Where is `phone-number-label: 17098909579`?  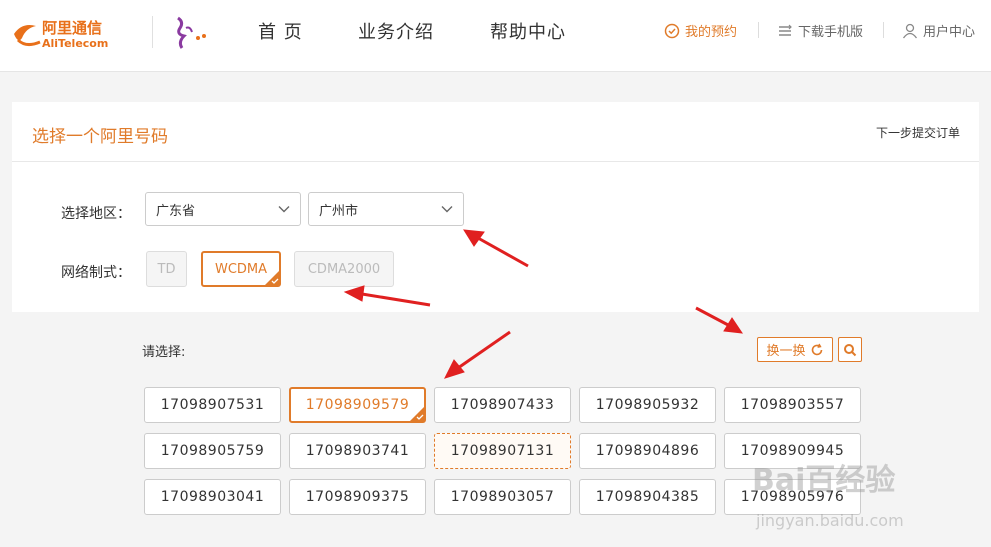 phone-number-label: 17098909579 is located at coordinates (357, 405).